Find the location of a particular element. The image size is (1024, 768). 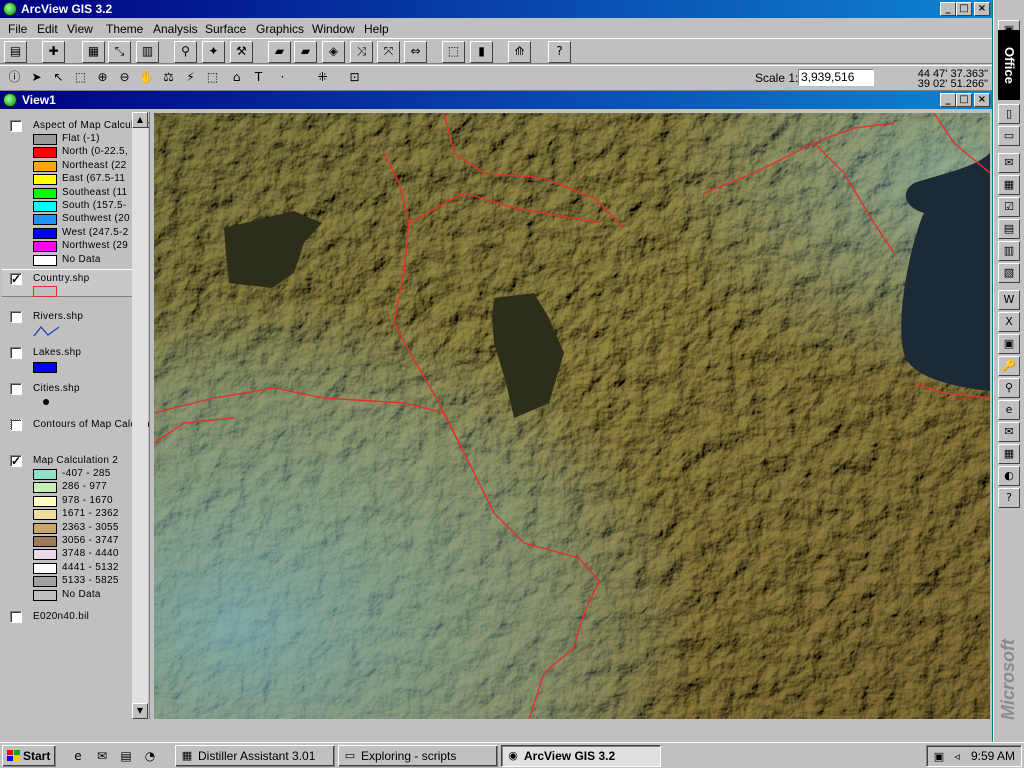

view-maximize-button: □ is located at coordinates (964, 100).